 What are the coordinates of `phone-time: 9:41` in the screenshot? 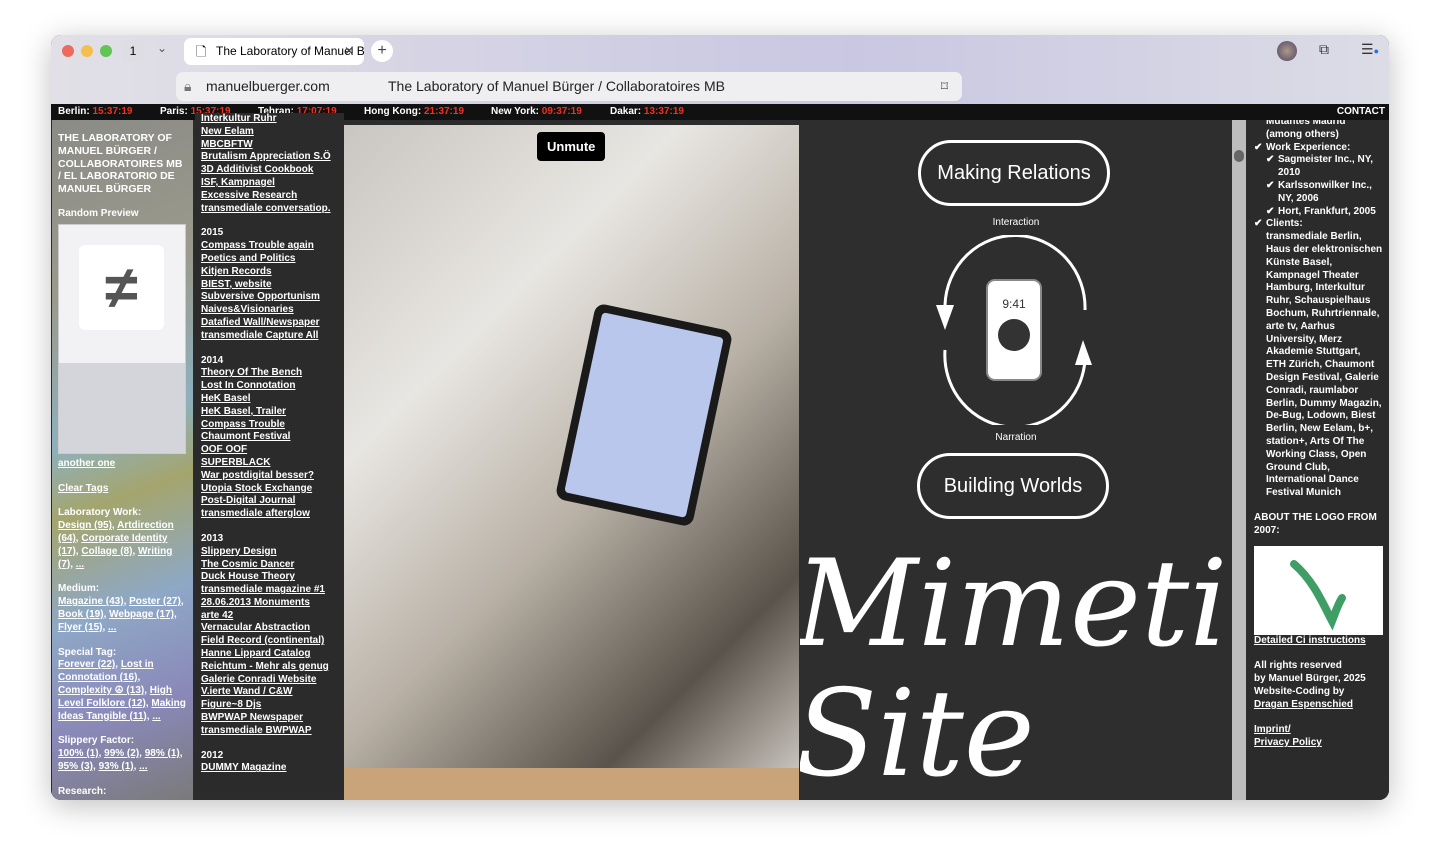 It's located at (1014, 304).